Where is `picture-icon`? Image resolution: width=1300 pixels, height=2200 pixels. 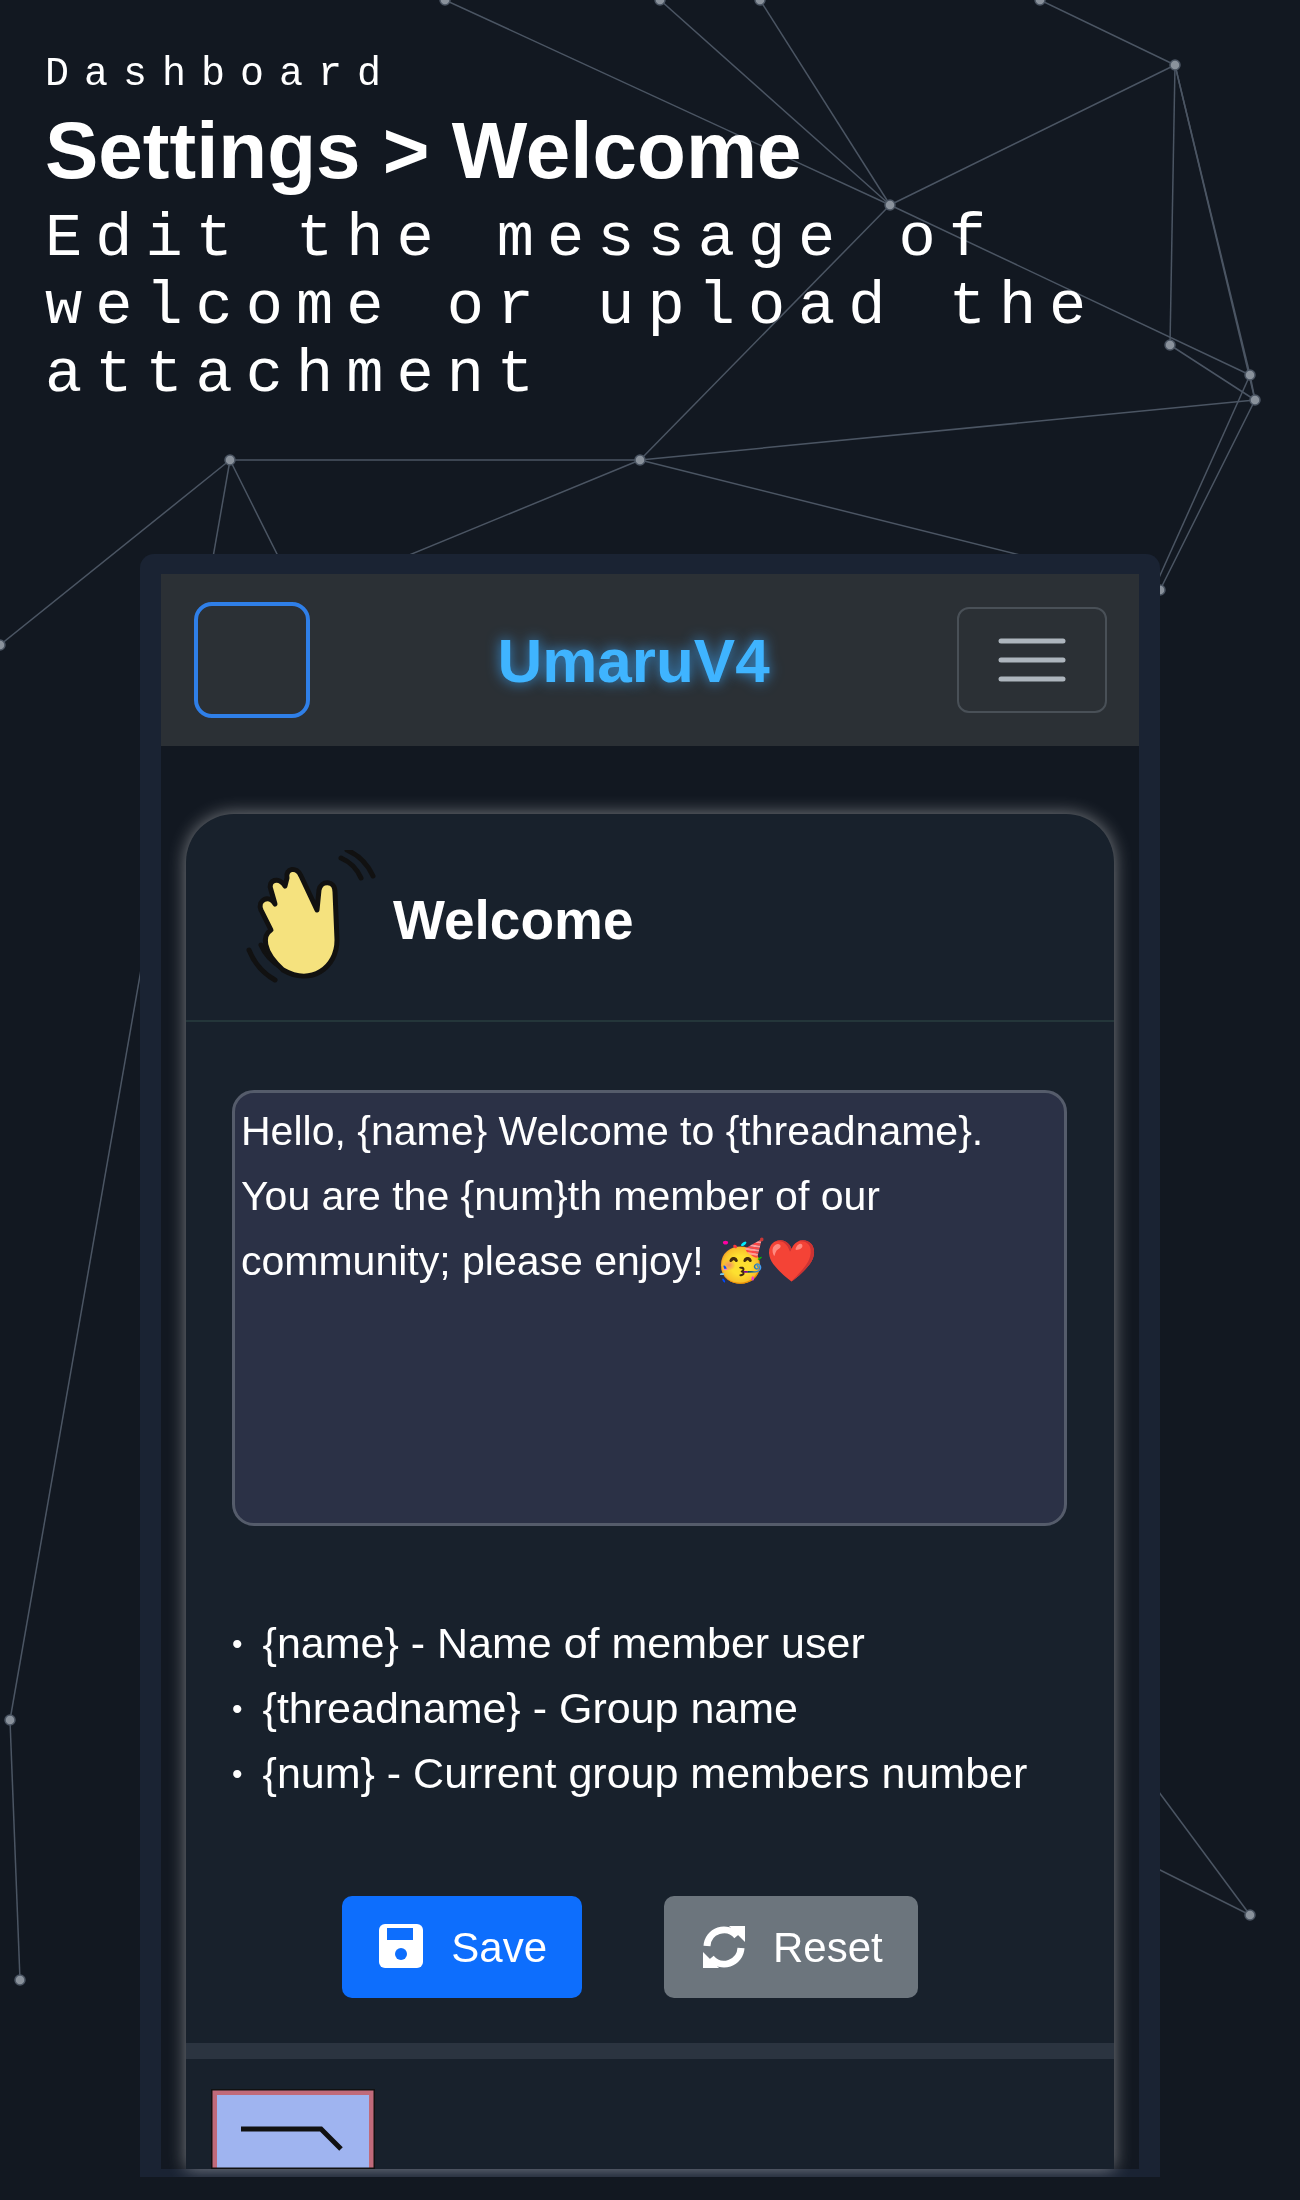 picture-icon is located at coordinates (293, 2129).